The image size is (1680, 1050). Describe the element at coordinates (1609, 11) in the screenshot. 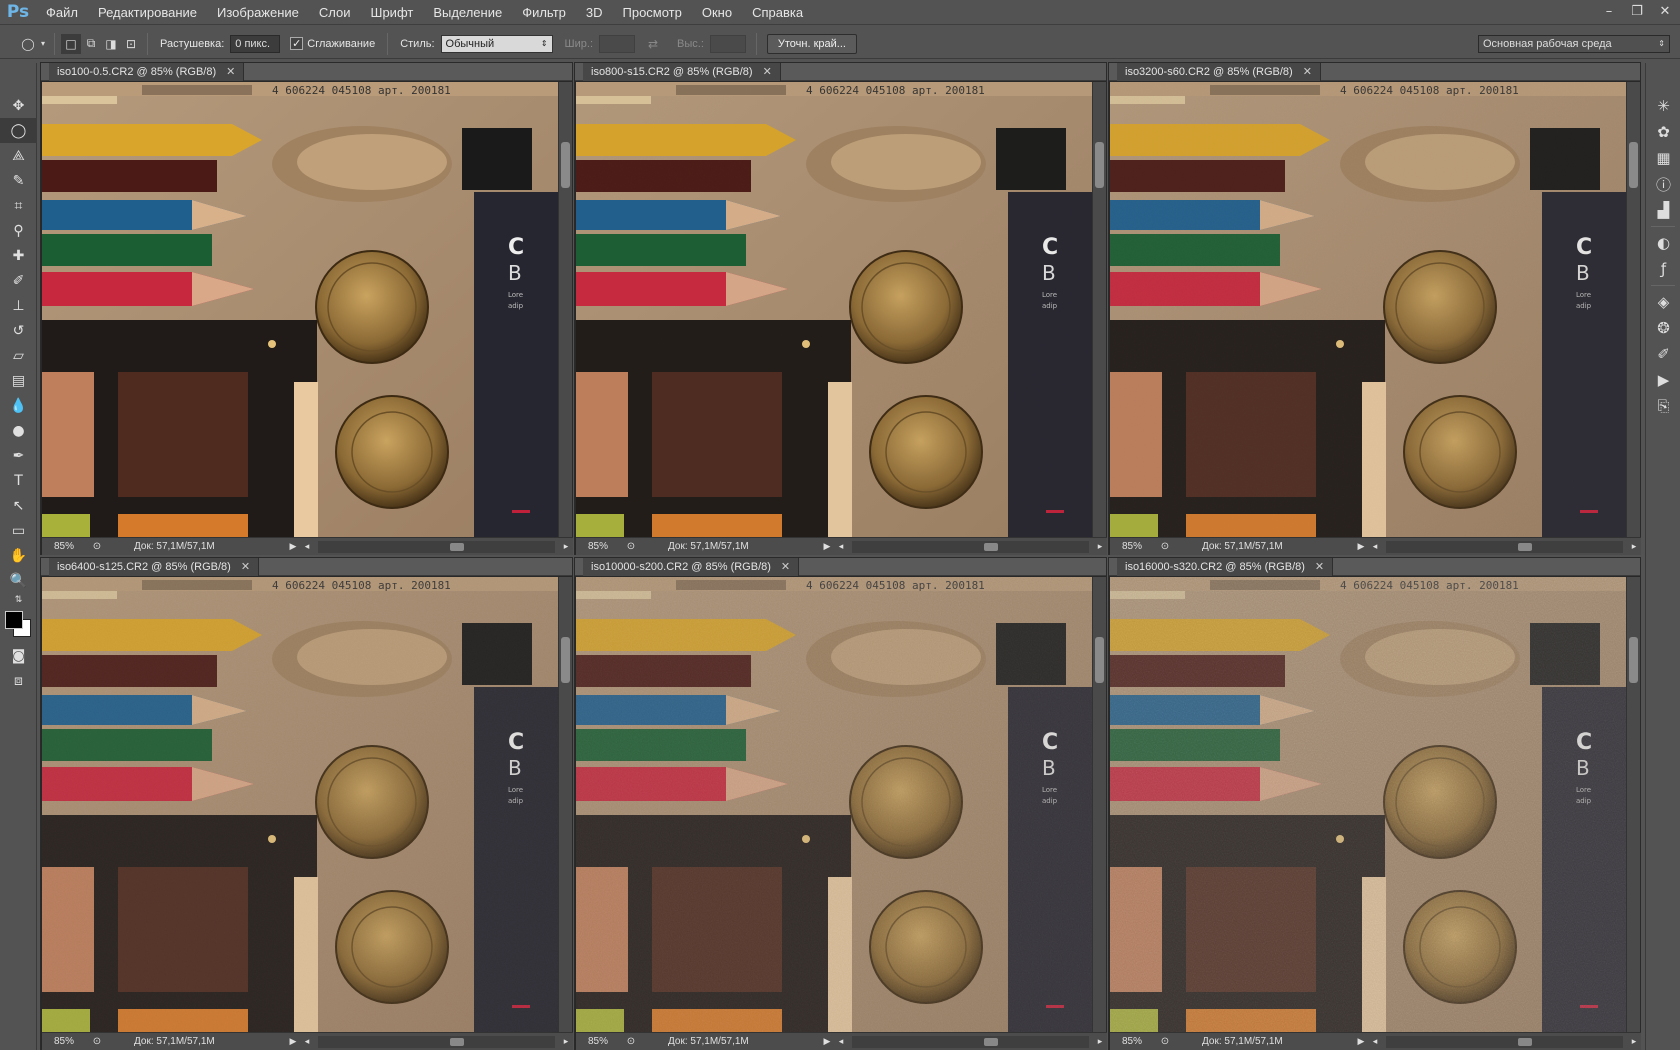

I see `minimize-icon: –` at that location.